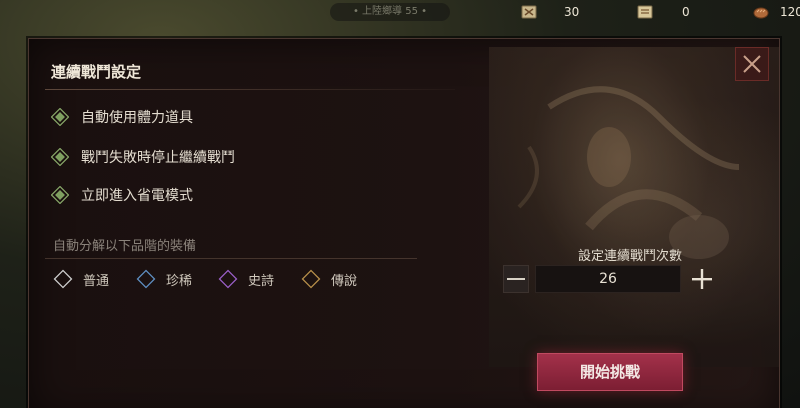  Describe the element at coordinates (686, 12) in the screenshot. I see `scroll-ticket-count: 0` at that location.